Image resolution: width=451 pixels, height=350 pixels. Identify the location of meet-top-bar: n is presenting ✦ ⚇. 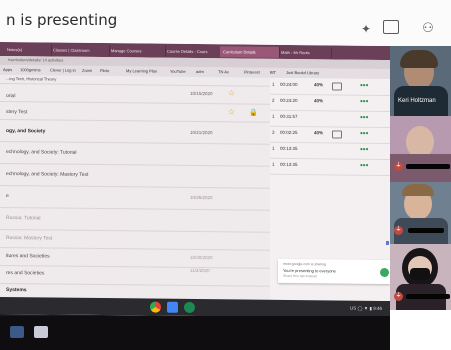
(225, 23).